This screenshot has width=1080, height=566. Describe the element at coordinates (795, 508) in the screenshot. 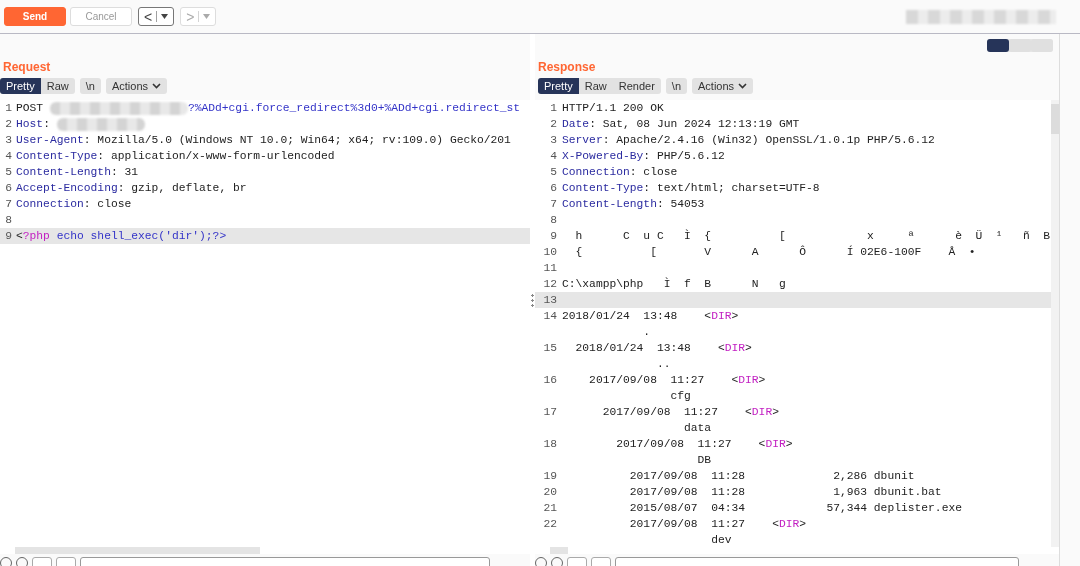

I see `code-line: 2015/08/07 04:34 57,344 deplister.exe` at that location.